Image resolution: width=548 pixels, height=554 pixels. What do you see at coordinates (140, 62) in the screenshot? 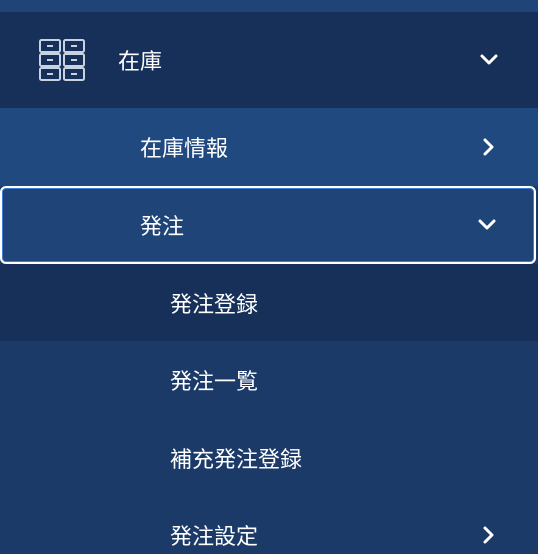
I see `menu-item-inventory-label: 在庫` at bounding box center [140, 62].